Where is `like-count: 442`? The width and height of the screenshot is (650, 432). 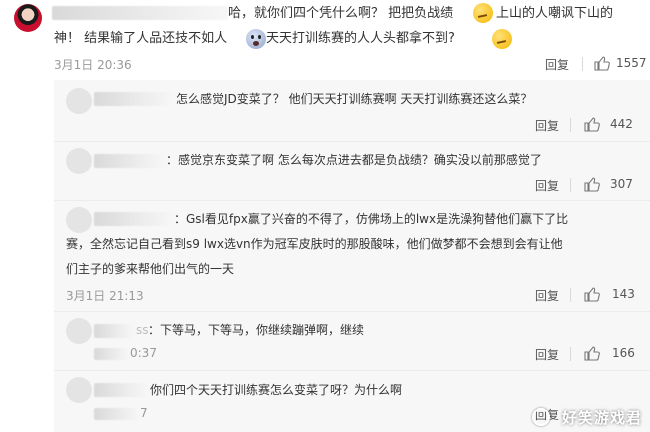
like-count: 442 is located at coordinates (621, 124).